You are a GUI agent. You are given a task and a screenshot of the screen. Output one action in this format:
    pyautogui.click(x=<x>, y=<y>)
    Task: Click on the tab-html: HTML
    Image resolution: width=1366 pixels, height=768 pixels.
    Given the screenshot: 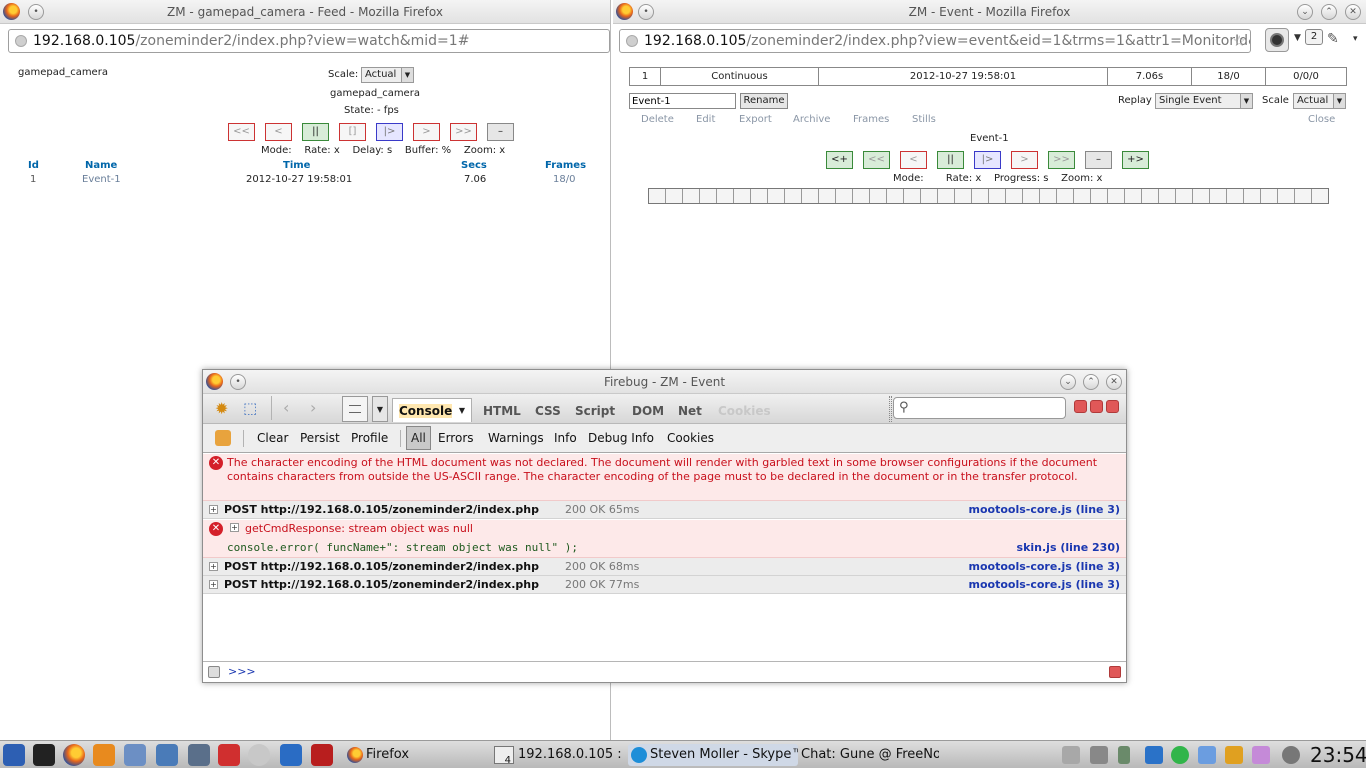 What is the action you would take?
    pyautogui.click(x=502, y=411)
    